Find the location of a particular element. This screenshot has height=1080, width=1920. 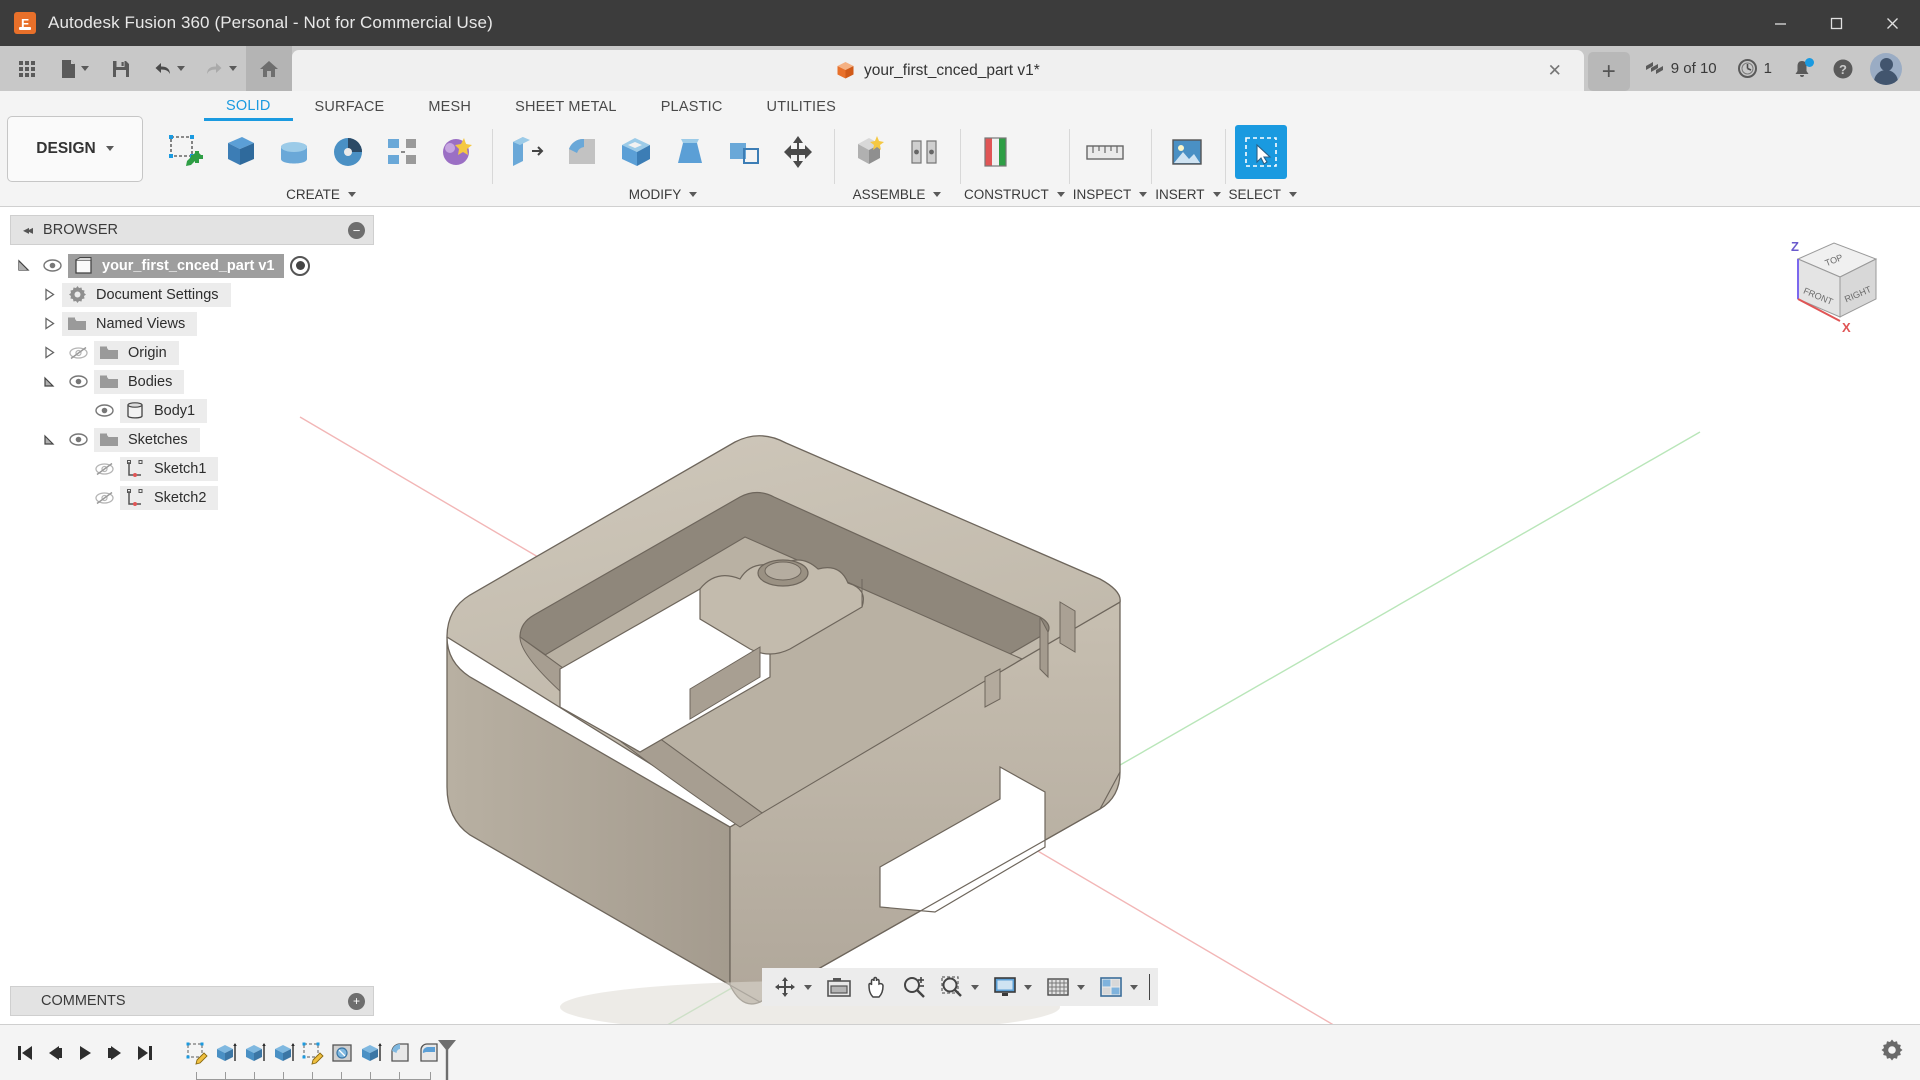

tree-node-origin: Origin is located at coordinates (192, 352).